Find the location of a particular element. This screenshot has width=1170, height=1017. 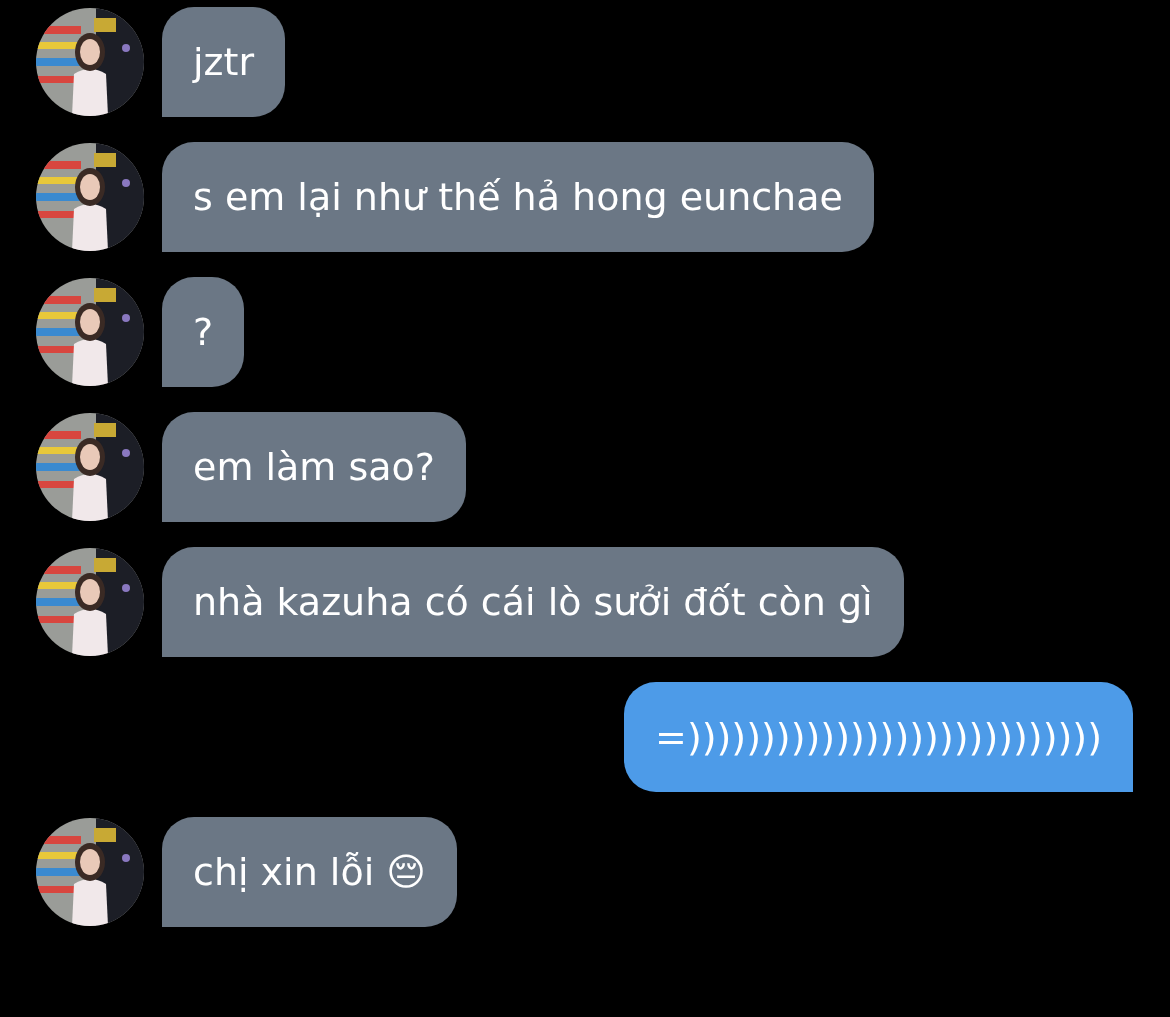

message-bubble: ? is located at coordinates (203, 332).